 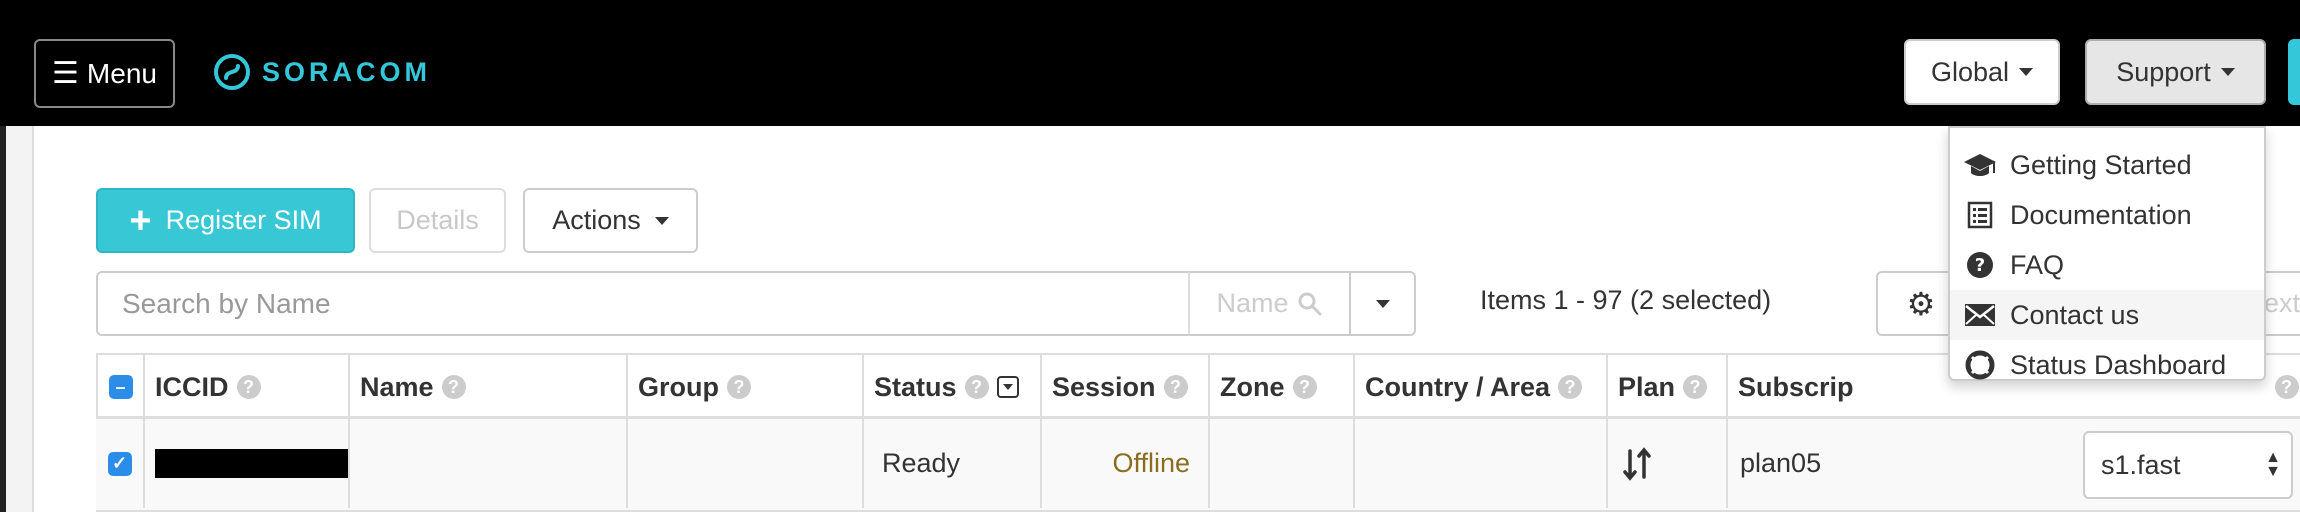 I want to click on column-label: Subscrip, so click(x=1796, y=386).